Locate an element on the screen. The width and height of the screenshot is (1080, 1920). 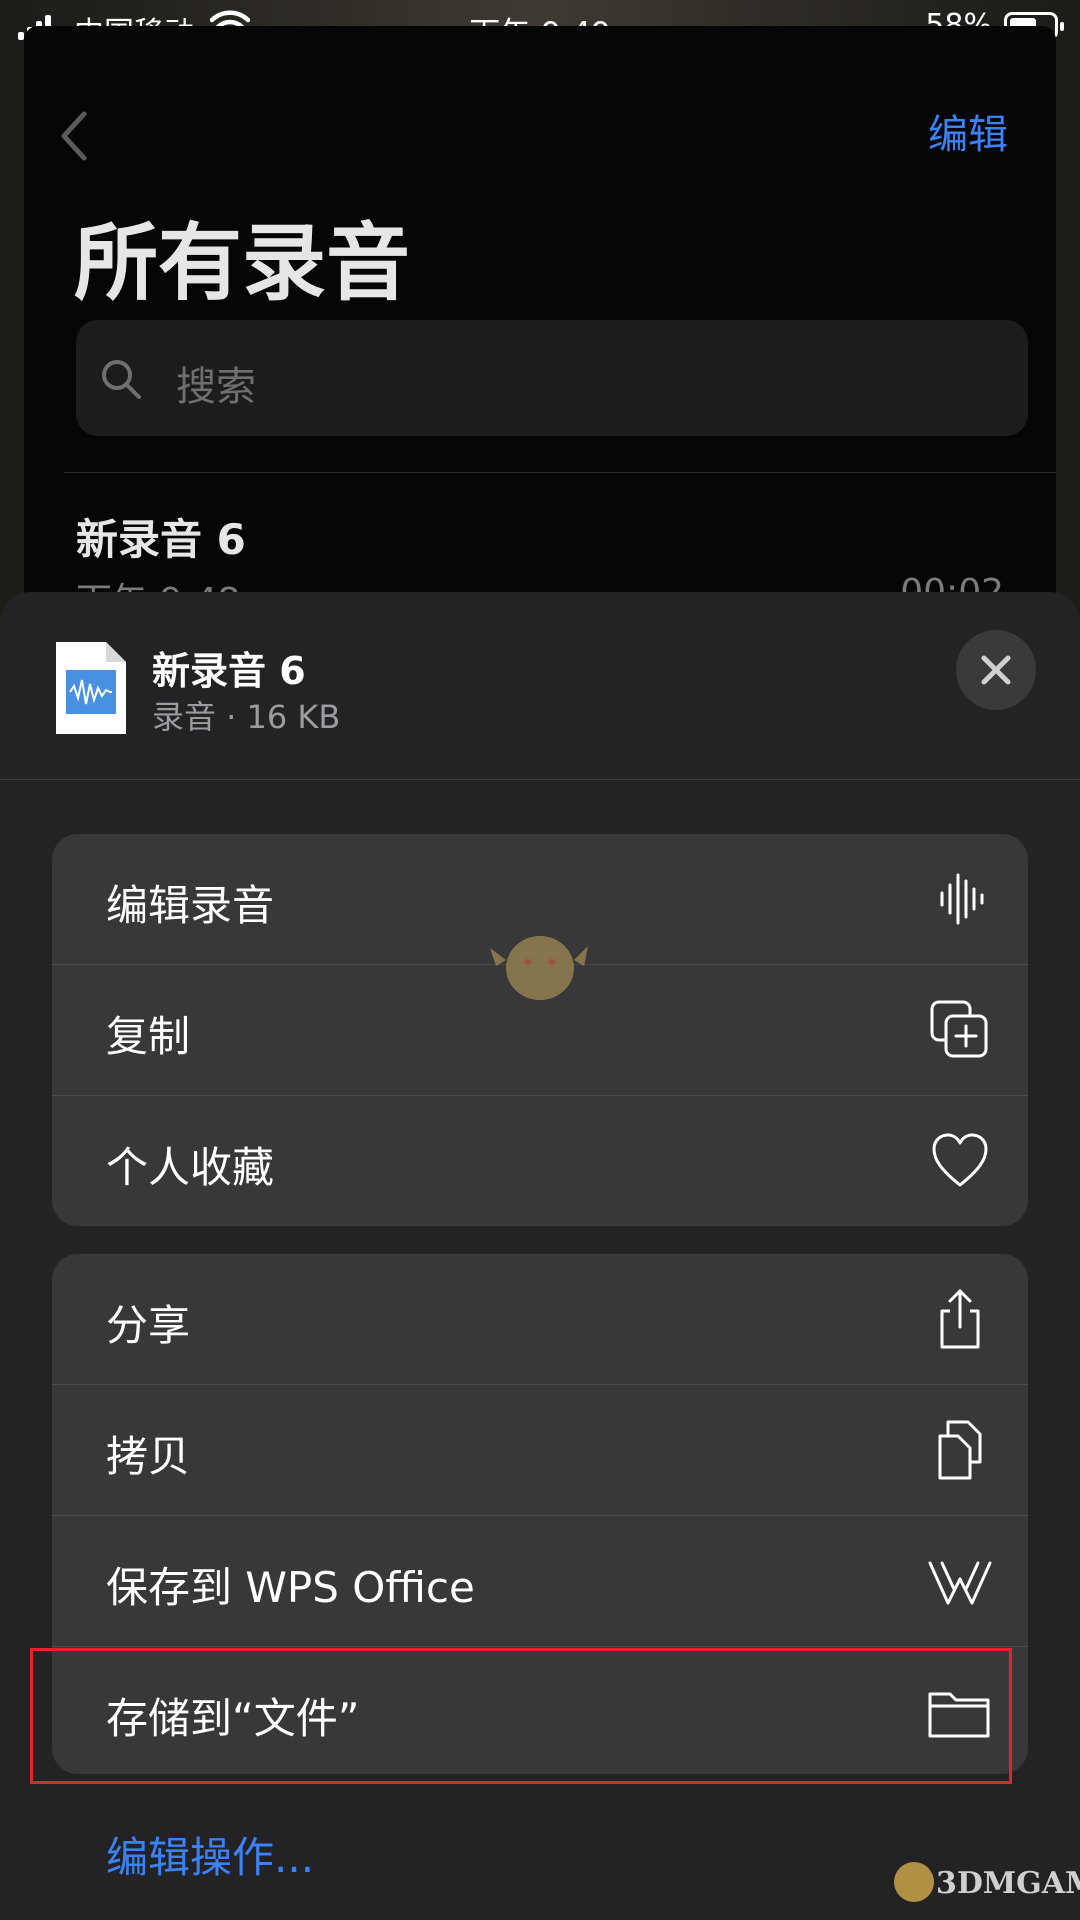
action-label: 拷贝 is located at coordinates (148, 1456).